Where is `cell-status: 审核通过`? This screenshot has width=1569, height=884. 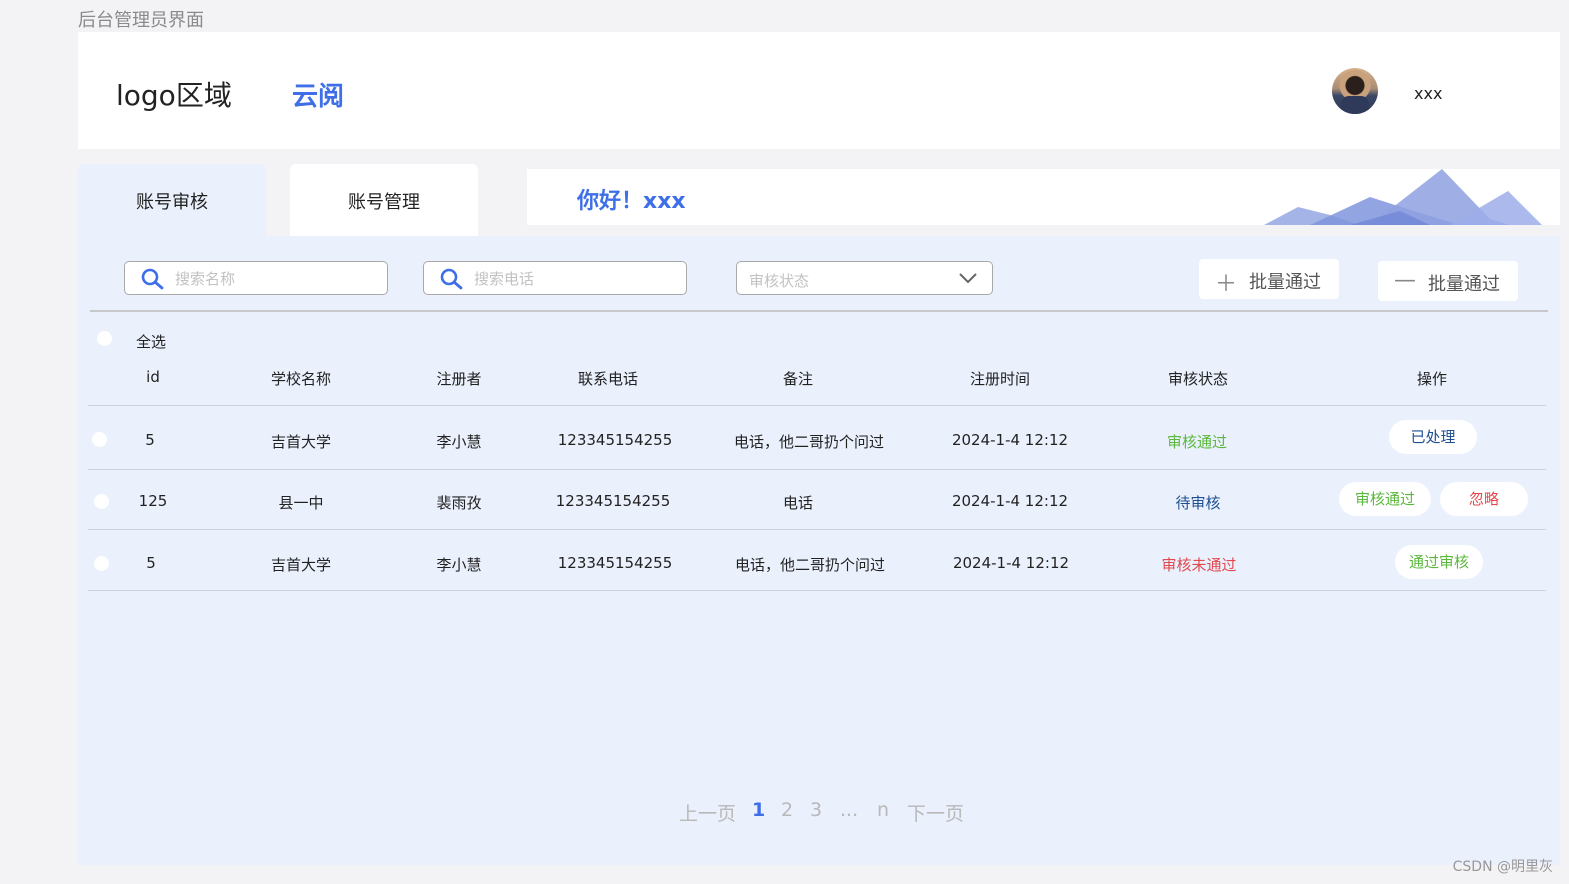
cell-status: 审核通过 is located at coordinates (1197, 442).